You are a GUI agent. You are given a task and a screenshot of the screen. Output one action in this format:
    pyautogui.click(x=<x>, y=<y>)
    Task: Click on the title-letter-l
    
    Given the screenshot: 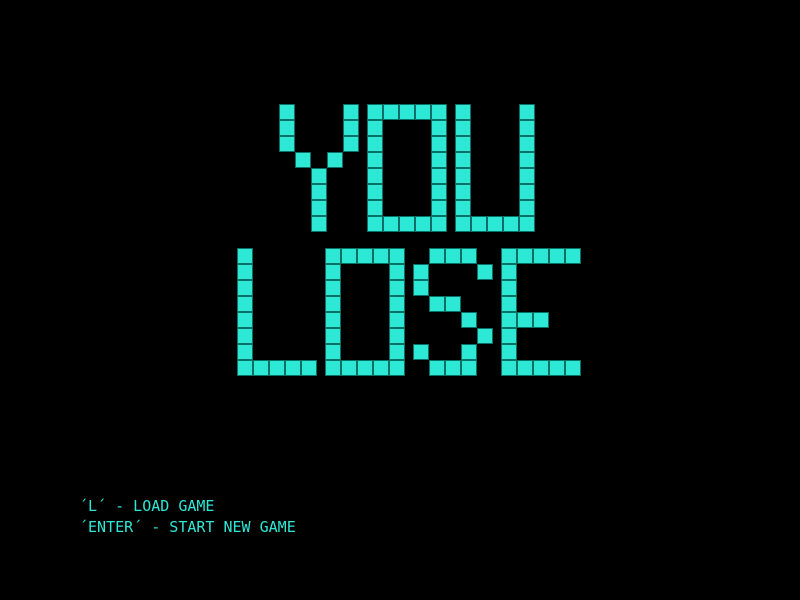 What is the action you would take?
    pyautogui.click(x=277, y=312)
    